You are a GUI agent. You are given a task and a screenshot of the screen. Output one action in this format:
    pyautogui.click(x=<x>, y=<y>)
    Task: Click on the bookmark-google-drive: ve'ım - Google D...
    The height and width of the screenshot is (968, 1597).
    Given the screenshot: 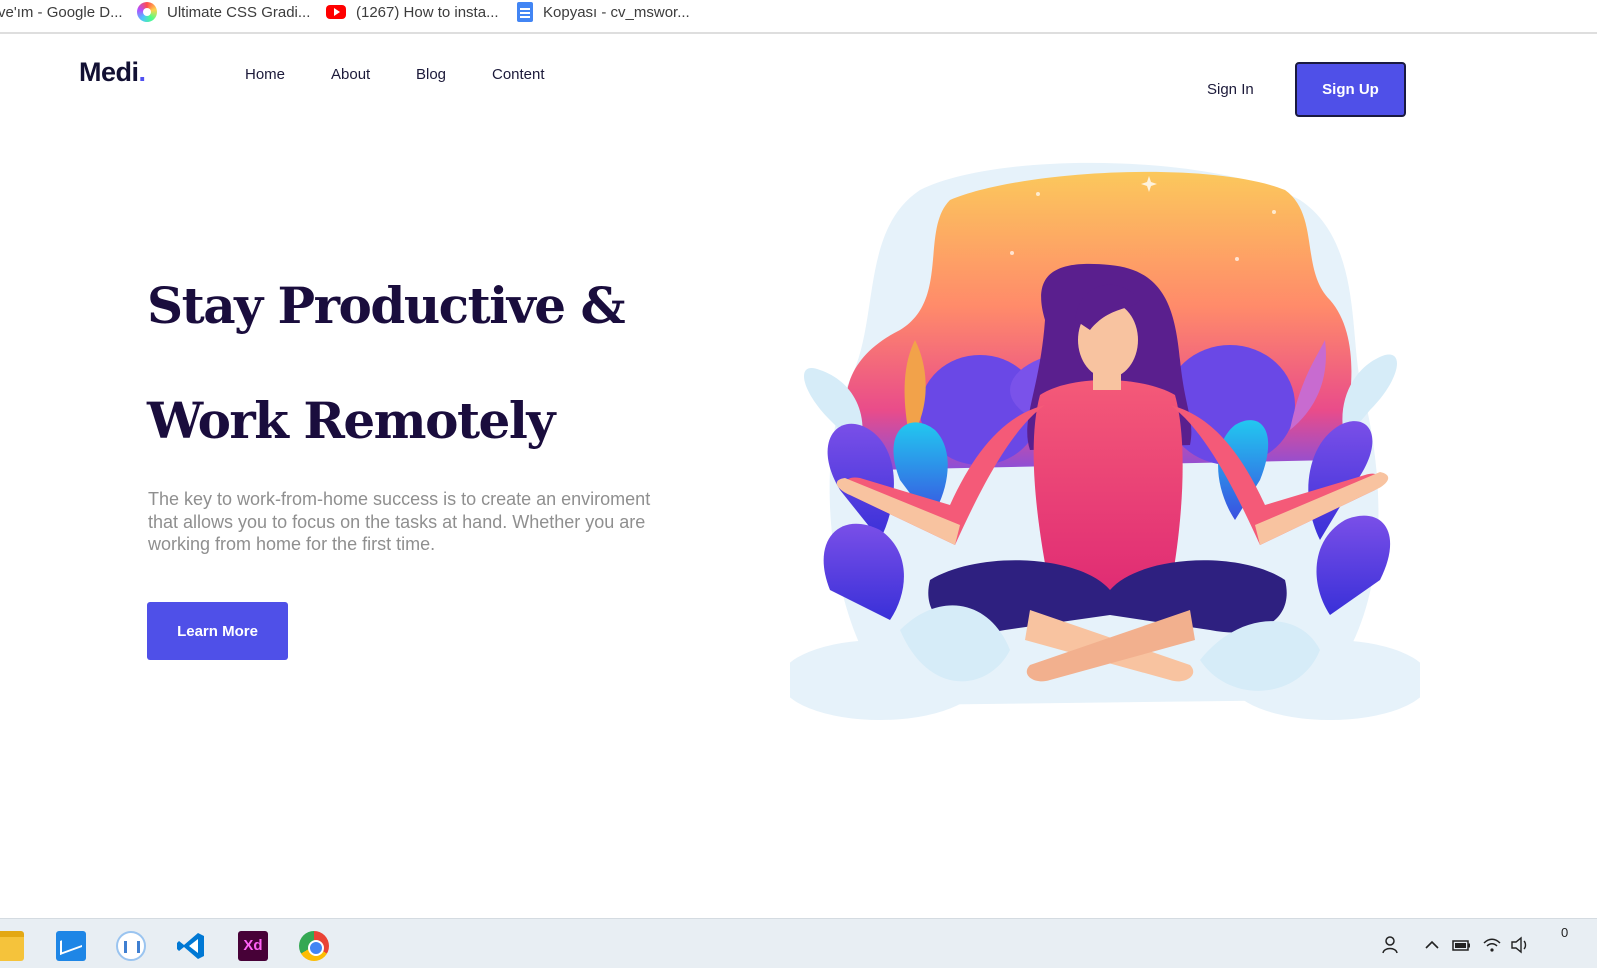 What is the action you would take?
    pyautogui.click(x=61, y=12)
    